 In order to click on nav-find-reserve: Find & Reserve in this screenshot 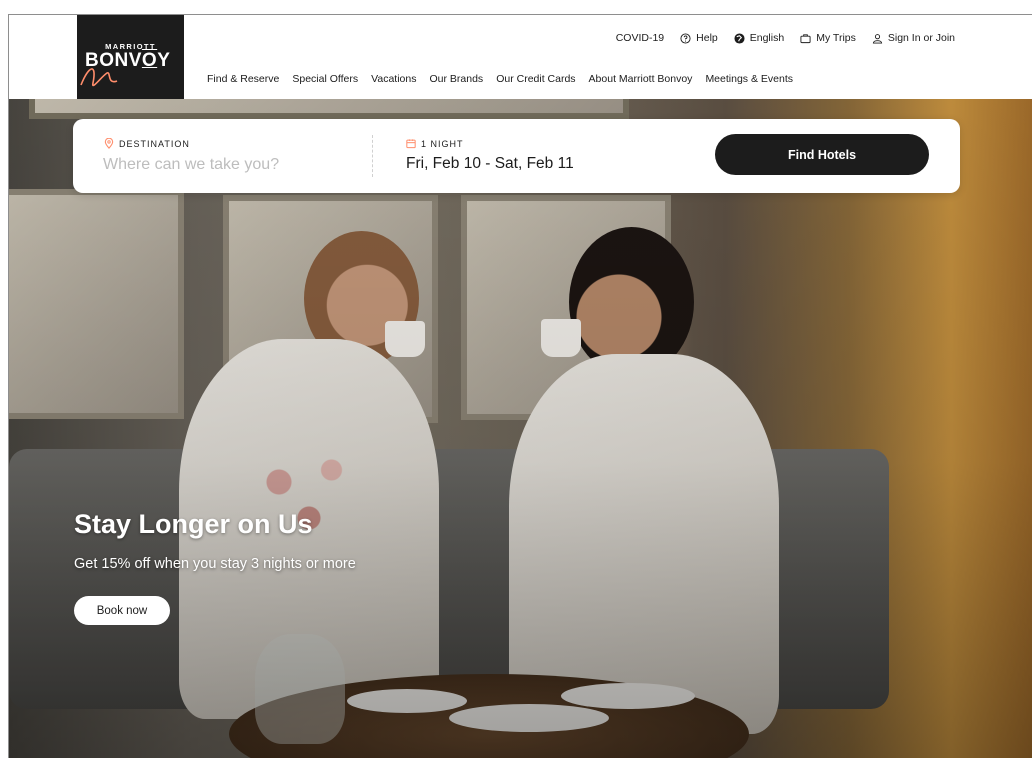, I will do `click(243, 79)`.